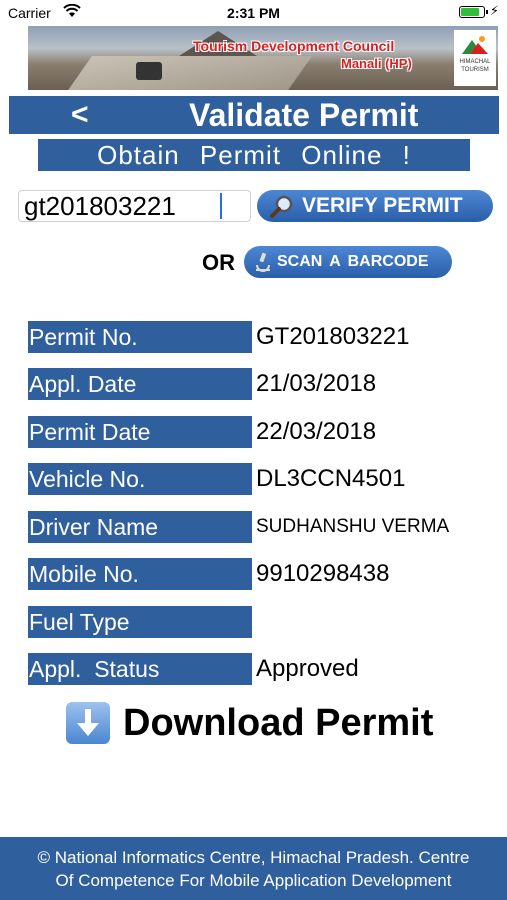  Describe the element at coordinates (331, 478) in the screenshot. I see `vehicle-no-value: DL3CCN4501` at that location.